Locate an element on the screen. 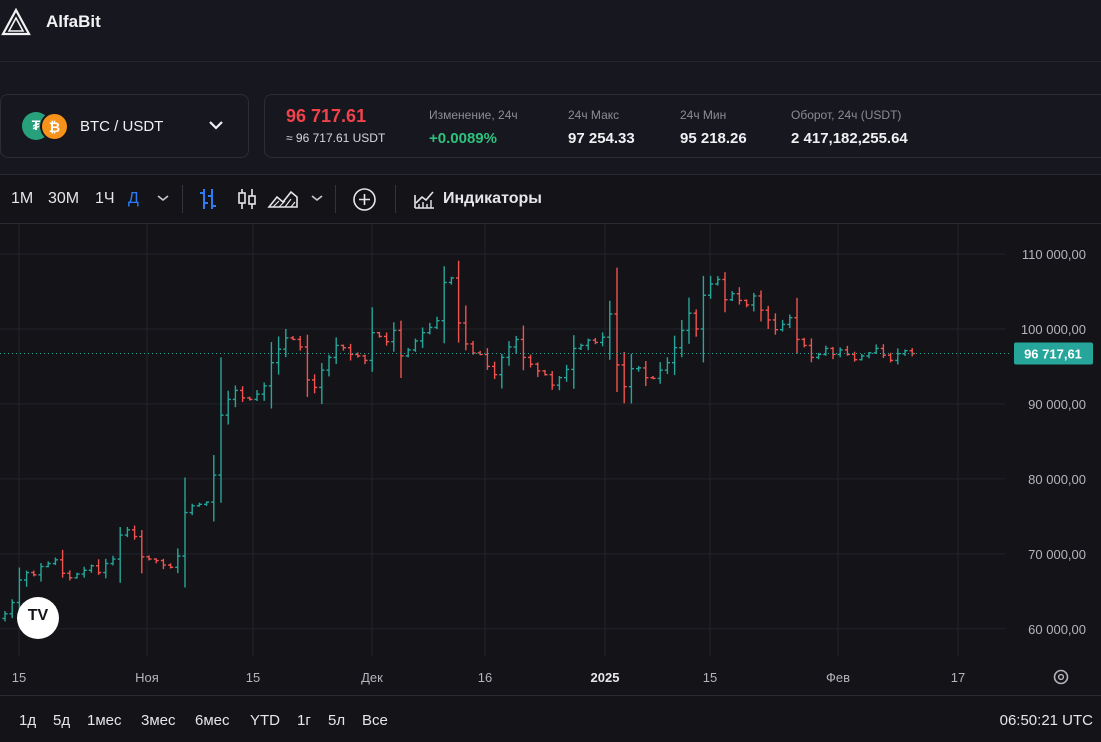 Image resolution: width=1101 pixels, height=742 pixels. axis-settings-icon is located at coordinates (1061, 677).